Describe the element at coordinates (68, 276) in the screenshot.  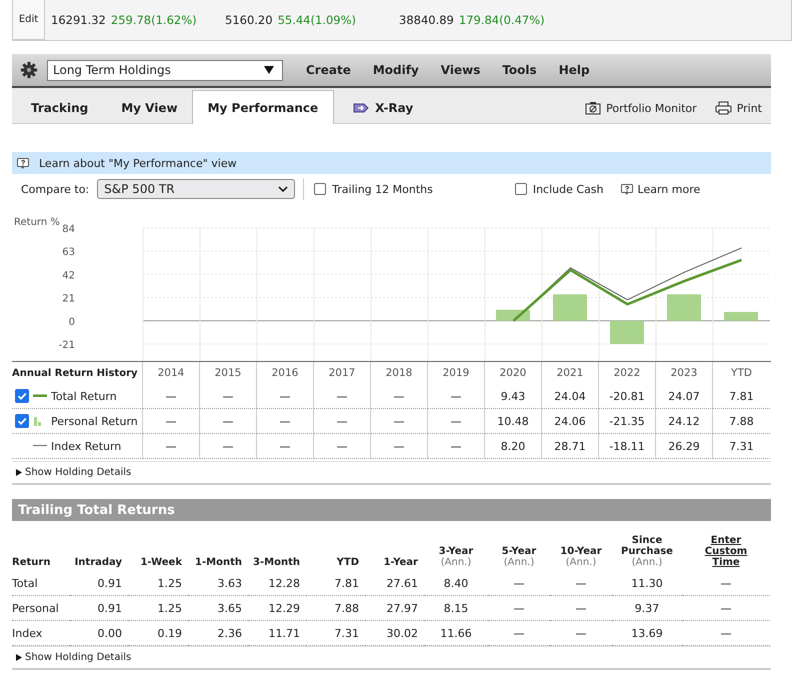
I see `tick-label: 42` at that location.